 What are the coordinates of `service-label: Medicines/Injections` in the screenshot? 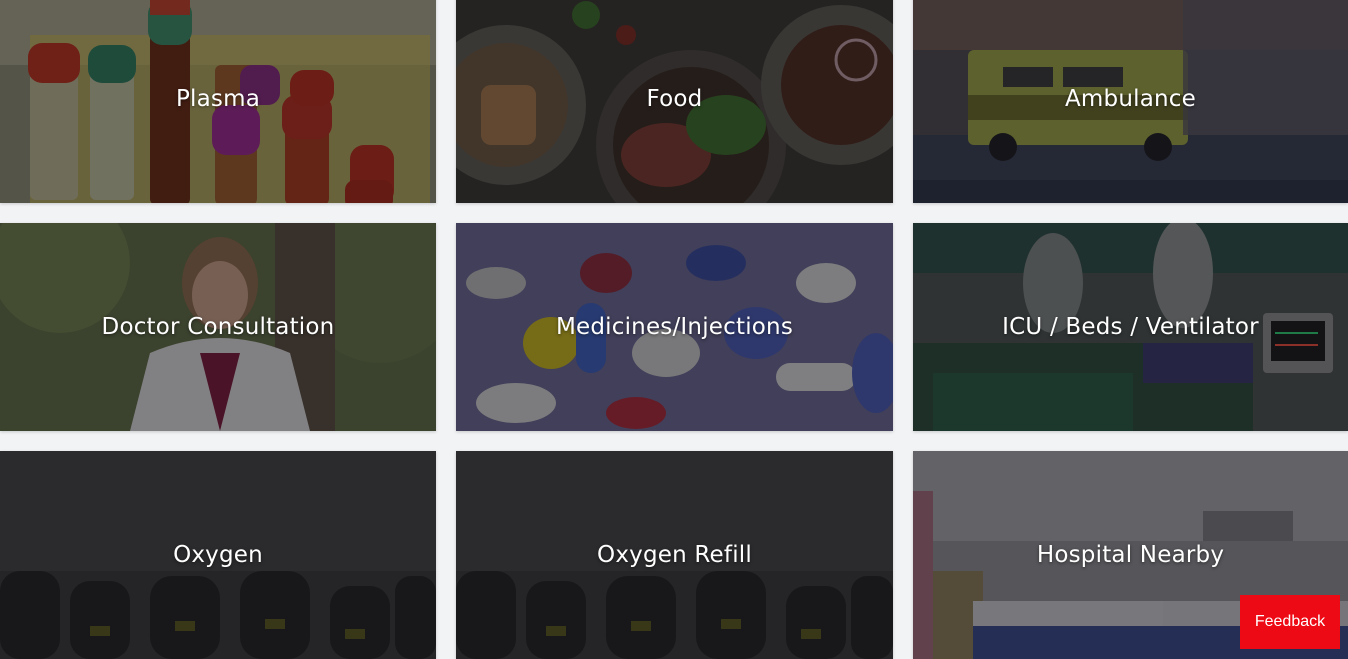 It's located at (674, 327).